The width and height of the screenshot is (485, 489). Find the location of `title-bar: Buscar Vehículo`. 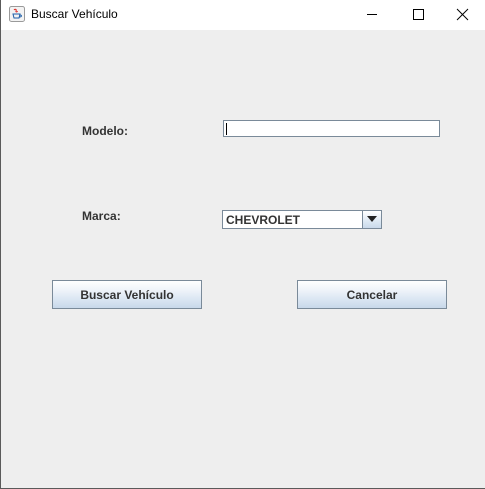

title-bar: Buscar Vehículo is located at coordinates (243, 15).